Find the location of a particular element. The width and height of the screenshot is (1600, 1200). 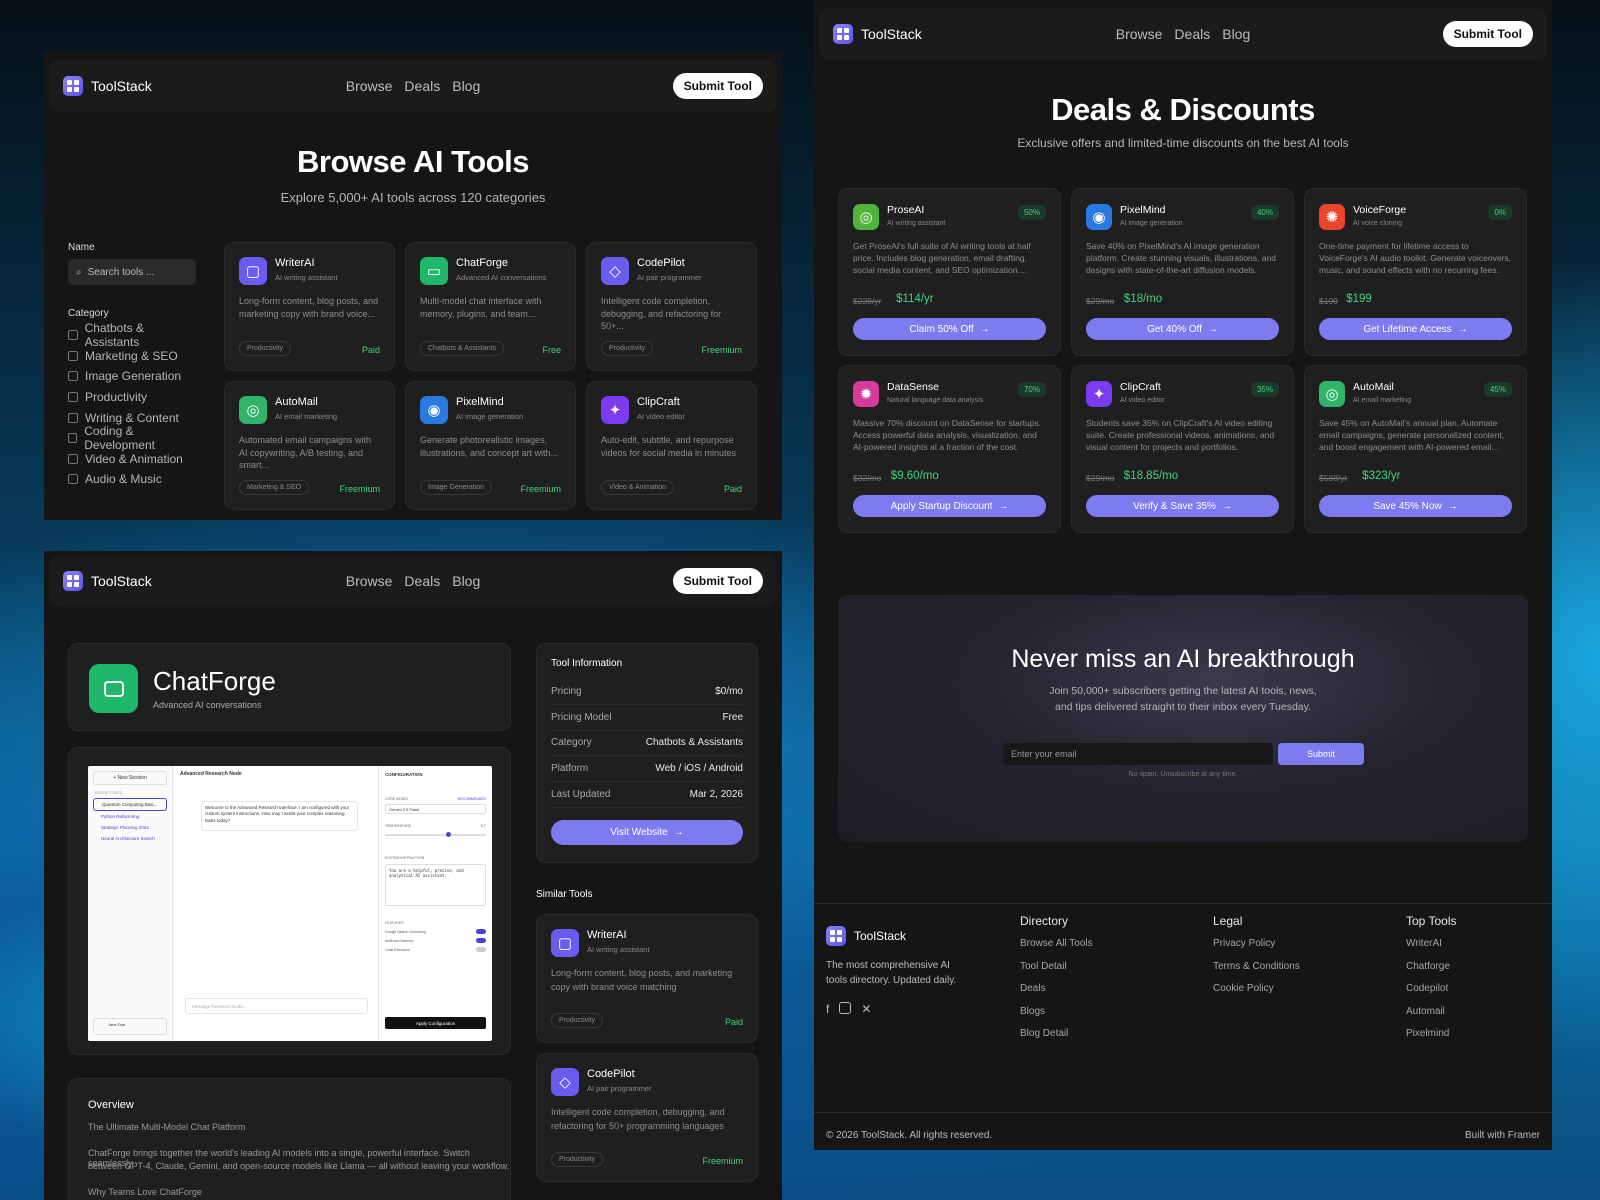

footer-link: Privacy Policy is located at coordinates (1256, 949).